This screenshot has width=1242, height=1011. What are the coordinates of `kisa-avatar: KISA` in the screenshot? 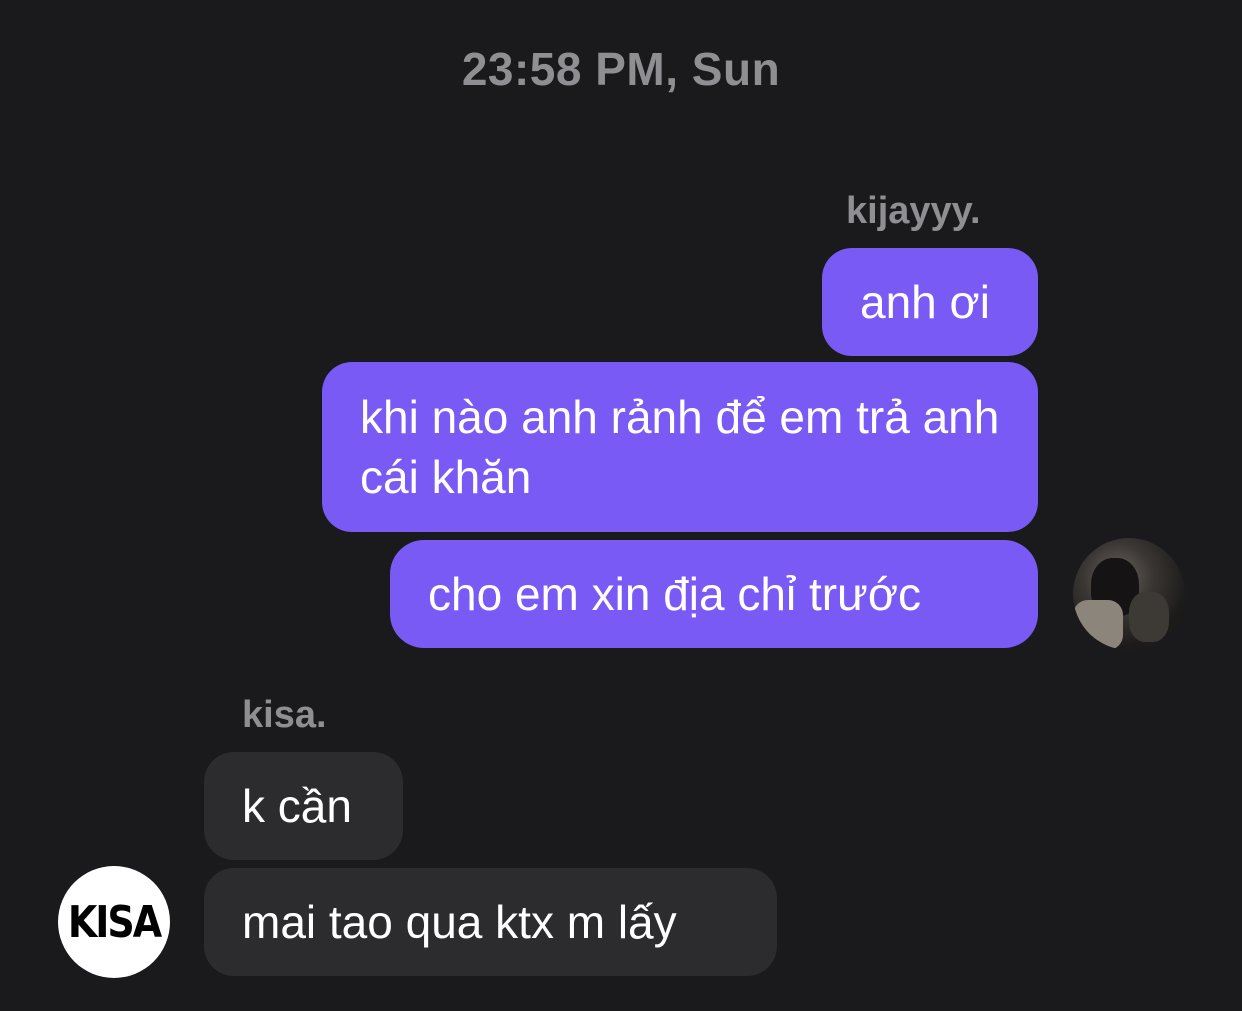 It's located at (114, 922).